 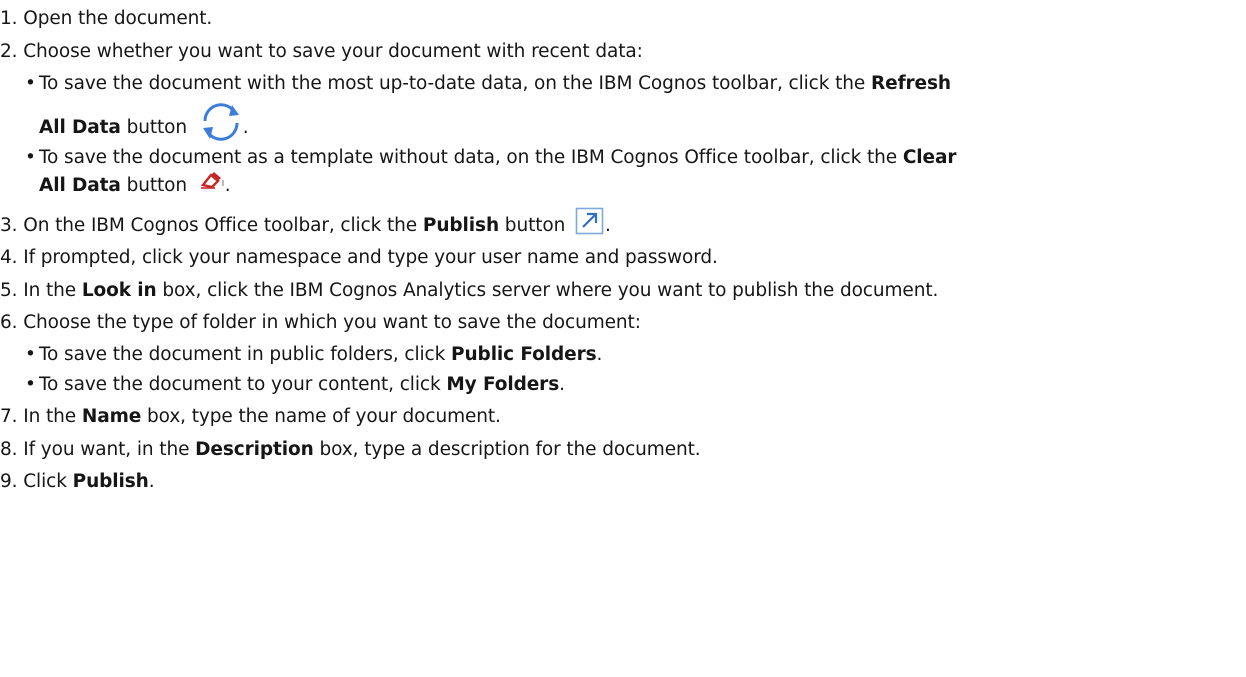 What do you see at coordinates (9, 449) in the screenshot?
I see `step-number: 8.` at bounding box center [9, 449].